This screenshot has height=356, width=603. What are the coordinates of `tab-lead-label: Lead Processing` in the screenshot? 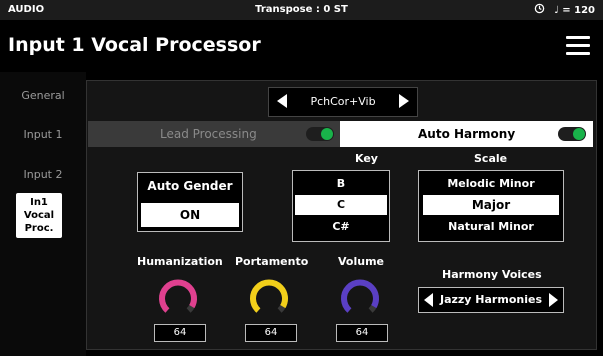 It's located at (208, 134).